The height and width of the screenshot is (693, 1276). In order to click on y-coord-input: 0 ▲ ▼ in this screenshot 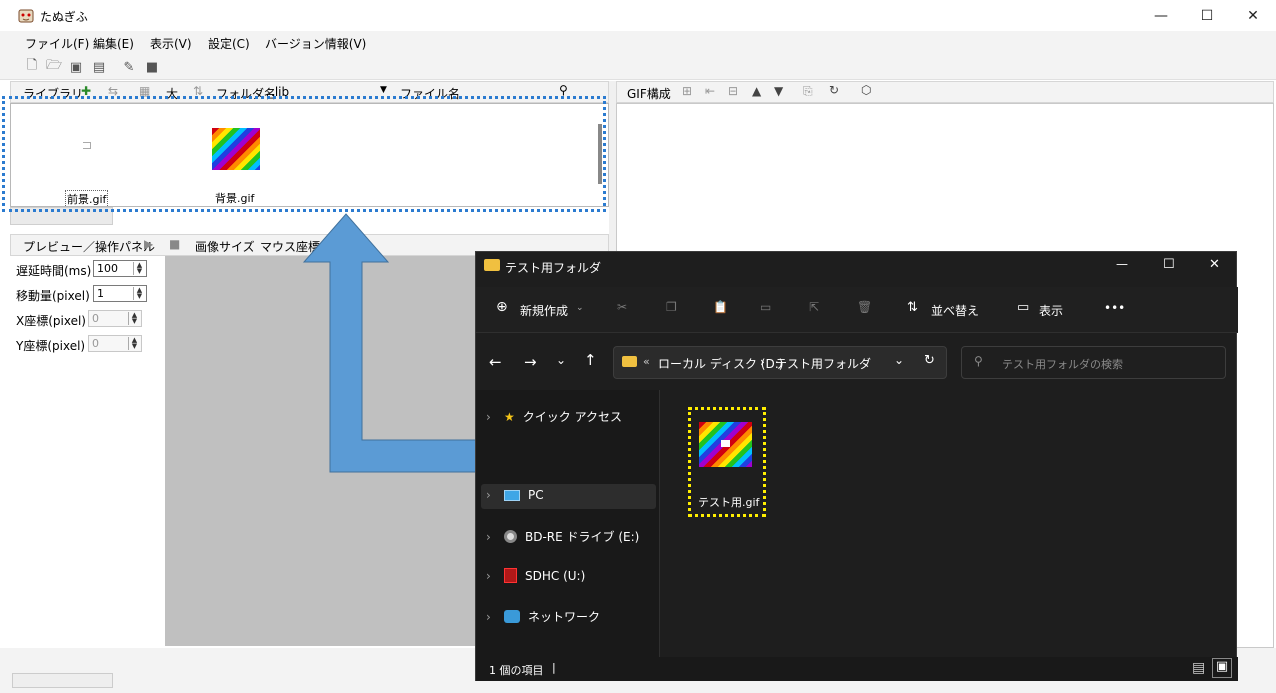, I will do `click(115, 343)`.